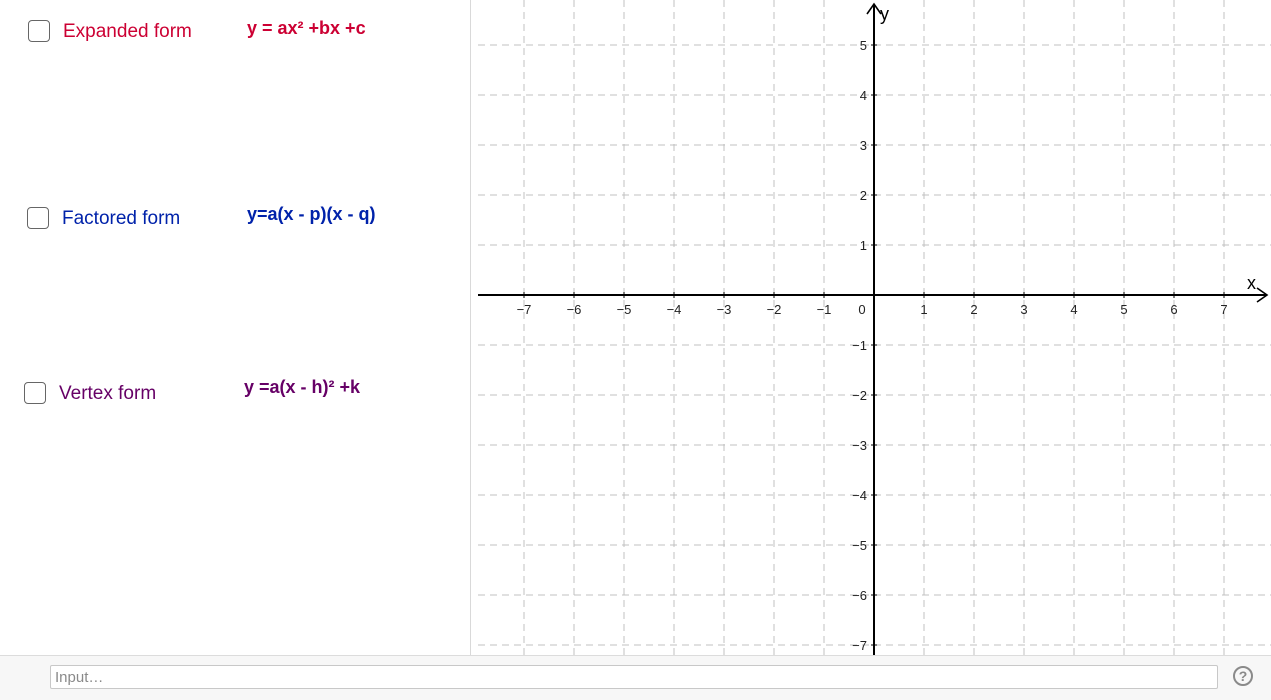 Image resolution: width=1271 pixels, height=700 pixels. I want to click on y-tick-label: 1, so click(863, 245).